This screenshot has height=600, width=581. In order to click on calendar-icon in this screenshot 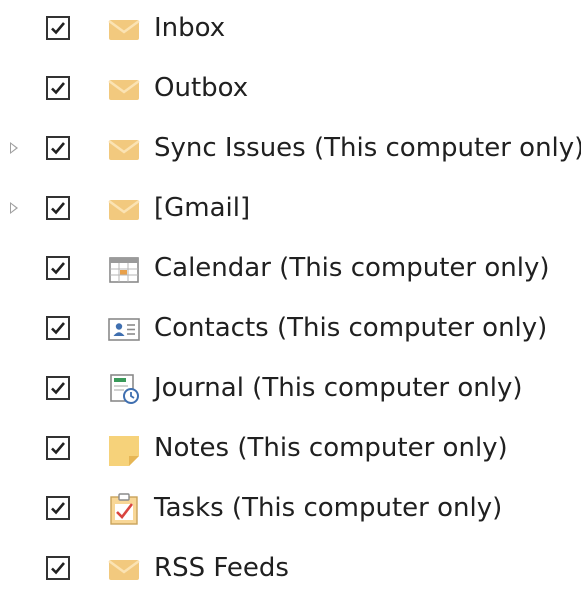, I will do `click(124, 269)`.